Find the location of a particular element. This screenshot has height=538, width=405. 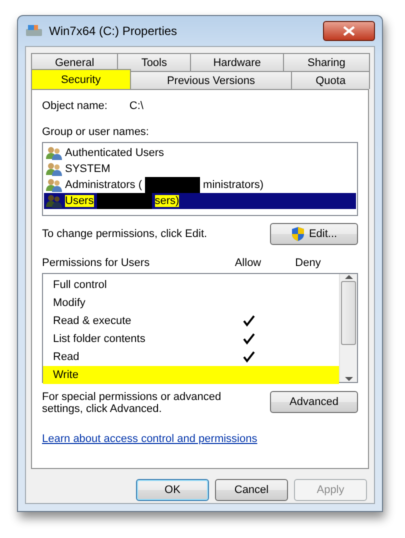

close-icon is located at coordinates (349, 31).